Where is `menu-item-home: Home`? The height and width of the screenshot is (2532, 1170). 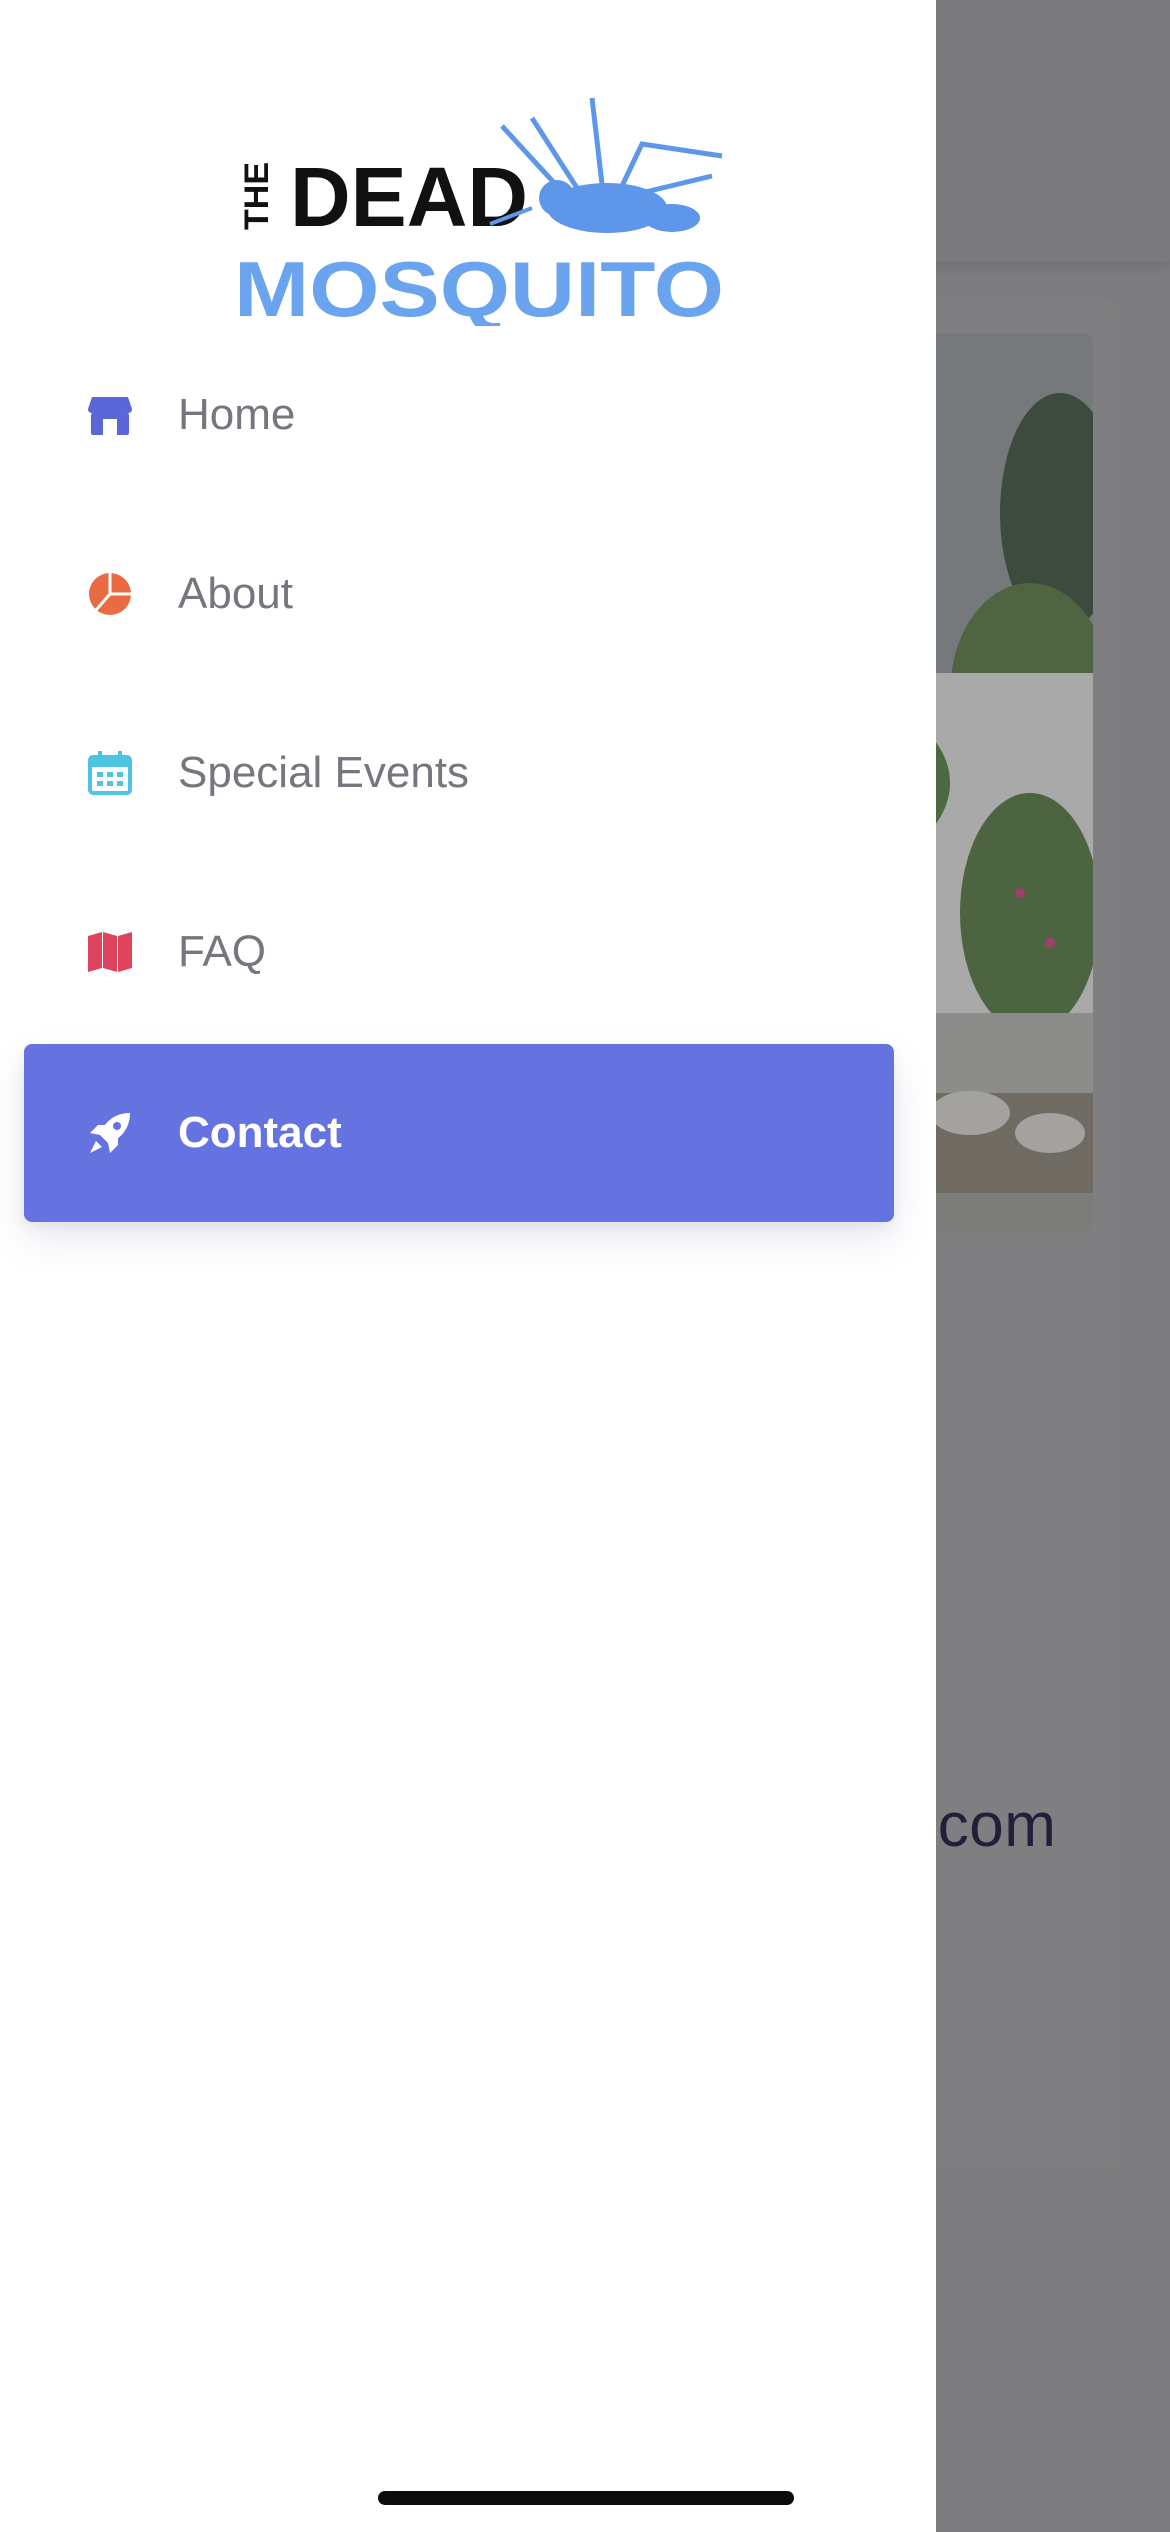 menu-item-home: Home is located at coordinates (459, 415).